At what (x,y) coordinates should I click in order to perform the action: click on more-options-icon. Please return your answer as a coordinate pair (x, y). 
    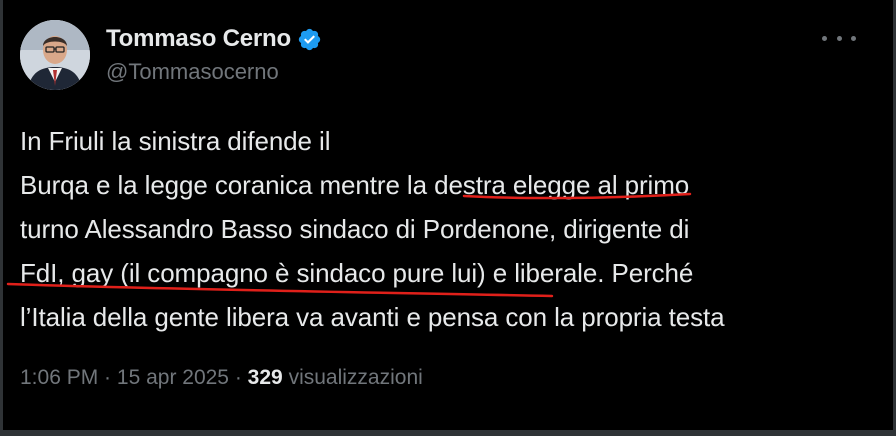
    Looking at the image, I should click on (839, 38).